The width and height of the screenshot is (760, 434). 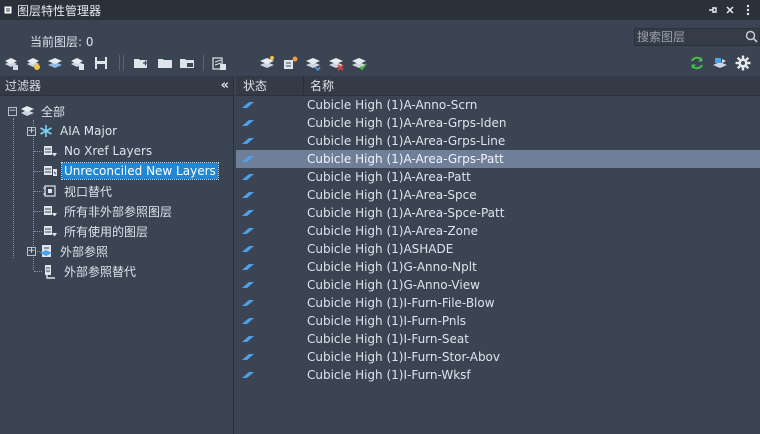 What do you see at coordinates (720, 63) in the screenshot?
I see `layer-translate-icon` at bounding box center [720, 63].